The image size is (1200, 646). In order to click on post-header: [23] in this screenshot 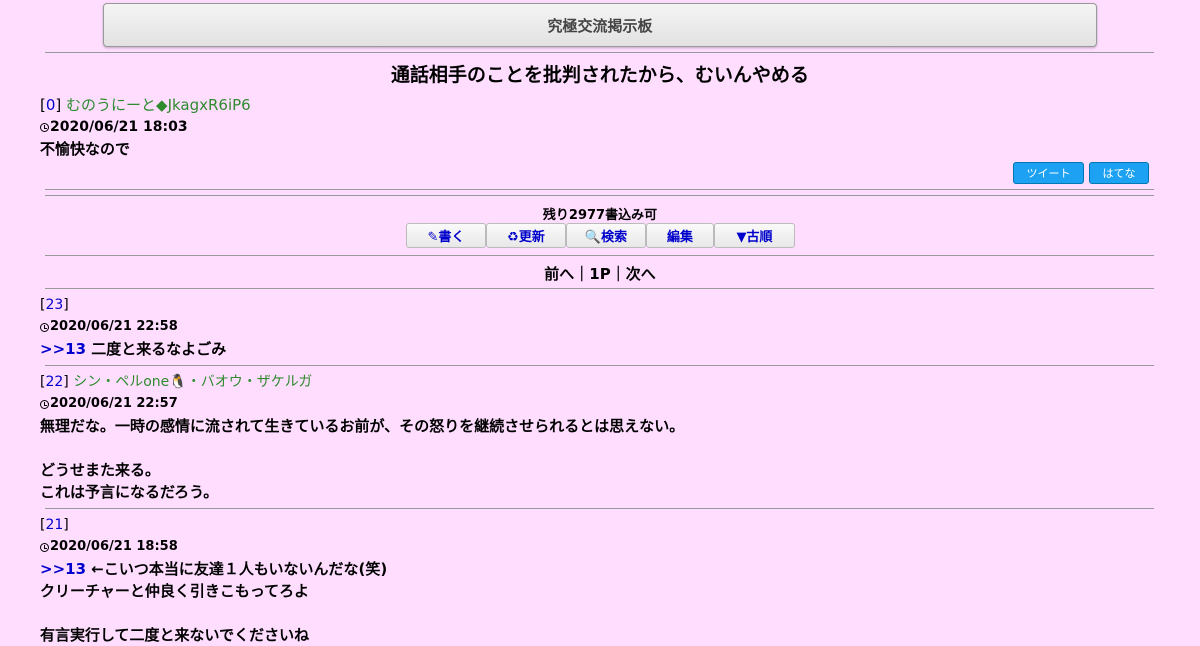, I will do `click(54, 305)`.